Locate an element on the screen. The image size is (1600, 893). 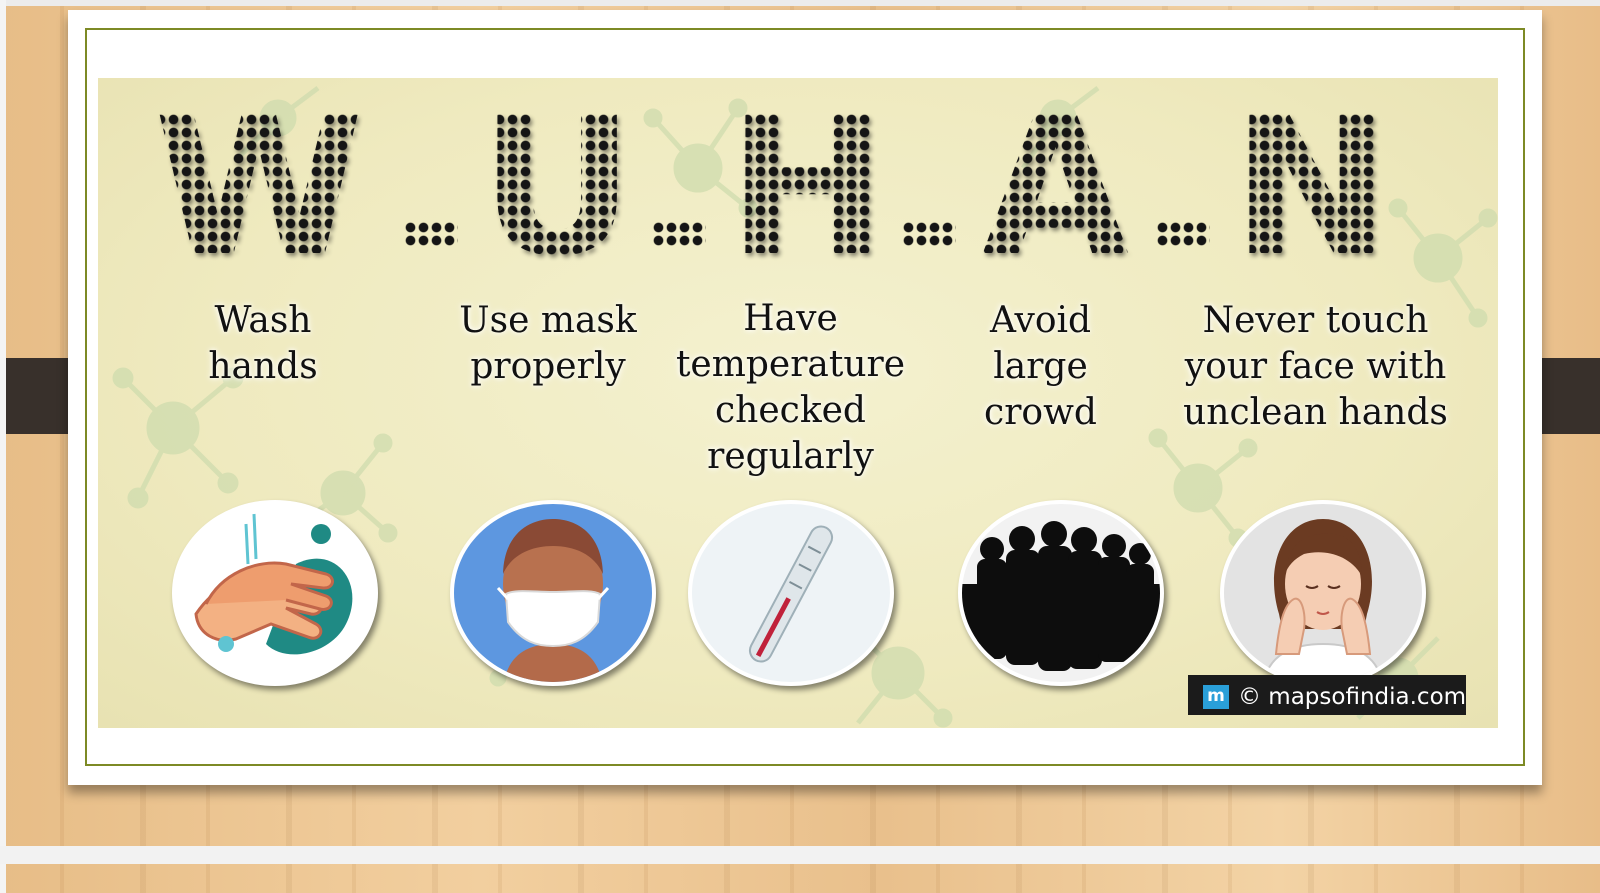
top-edge is located at coordinates (800, 3).